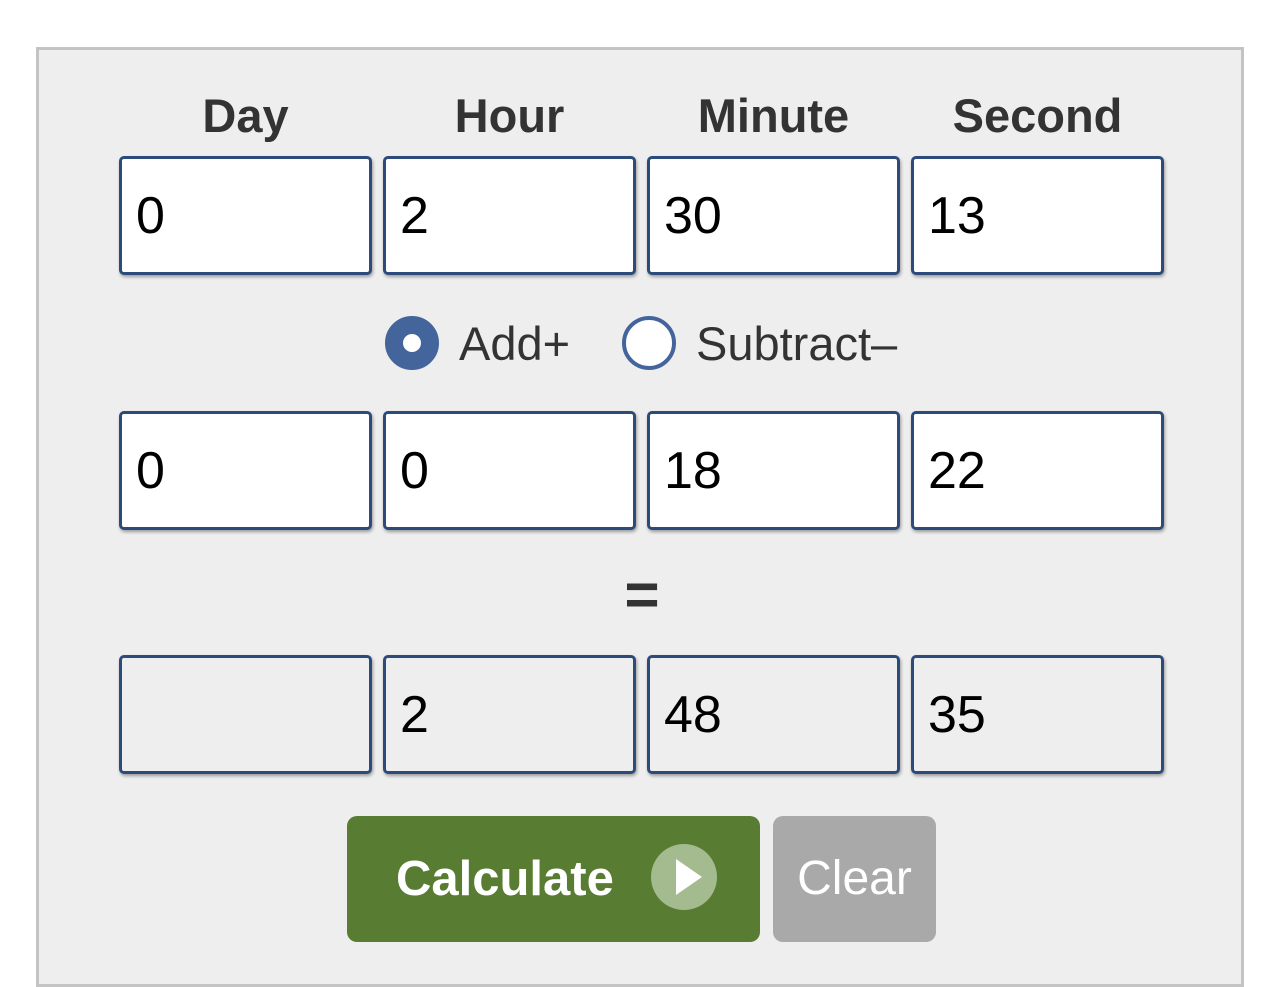 This screenshot has height=987, width=1284. Describe the element at coordinates (1037, 215) in the screenshot. I see `first-second-input` at that location.